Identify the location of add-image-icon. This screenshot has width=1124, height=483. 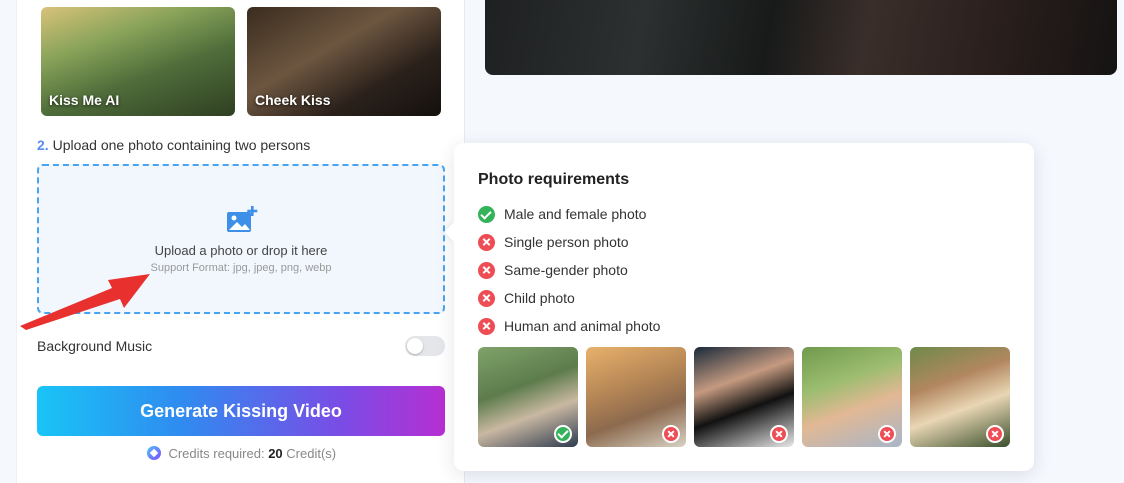
(242, 219).